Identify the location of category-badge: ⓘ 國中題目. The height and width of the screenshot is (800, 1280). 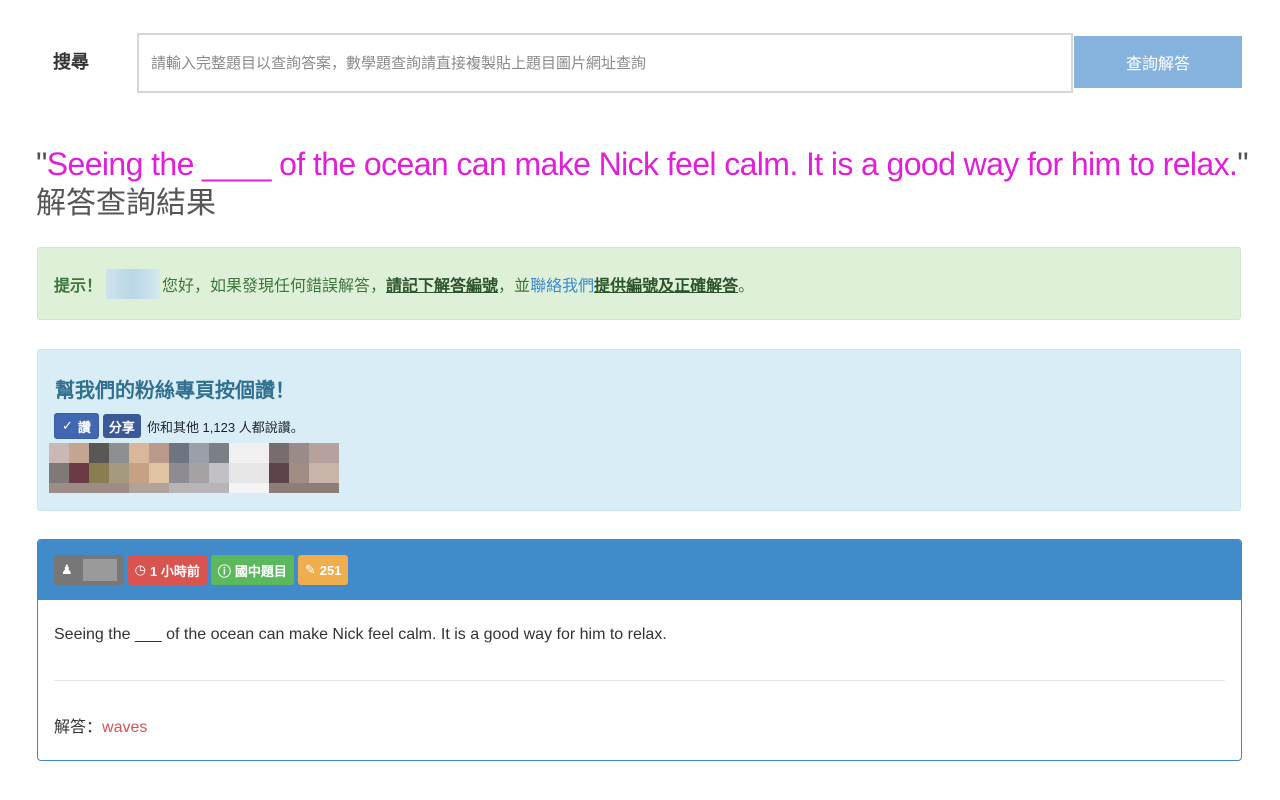
(252, 570).